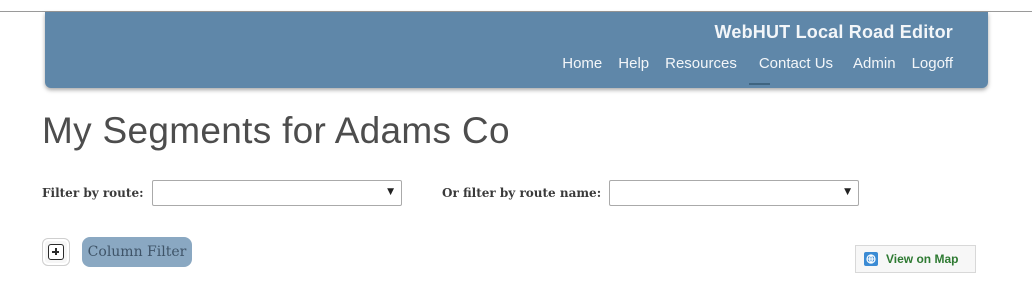 The image size is (1032, 287). I want to click on route-name-filter-label: Or filter by route name:, so click(522, 193).